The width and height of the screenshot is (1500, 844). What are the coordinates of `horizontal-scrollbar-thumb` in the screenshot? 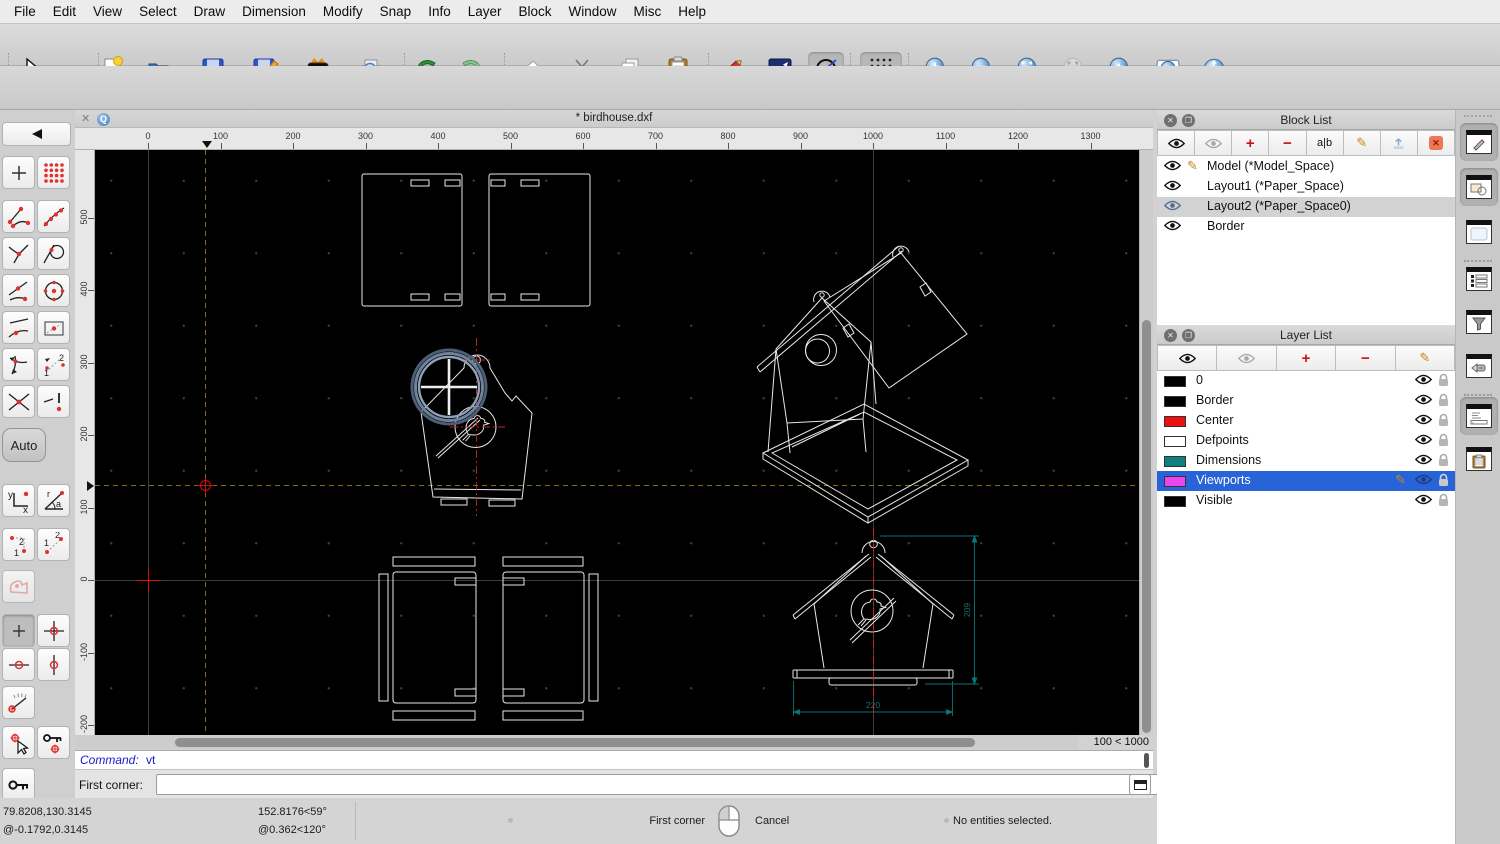 It's located at (575, 742).